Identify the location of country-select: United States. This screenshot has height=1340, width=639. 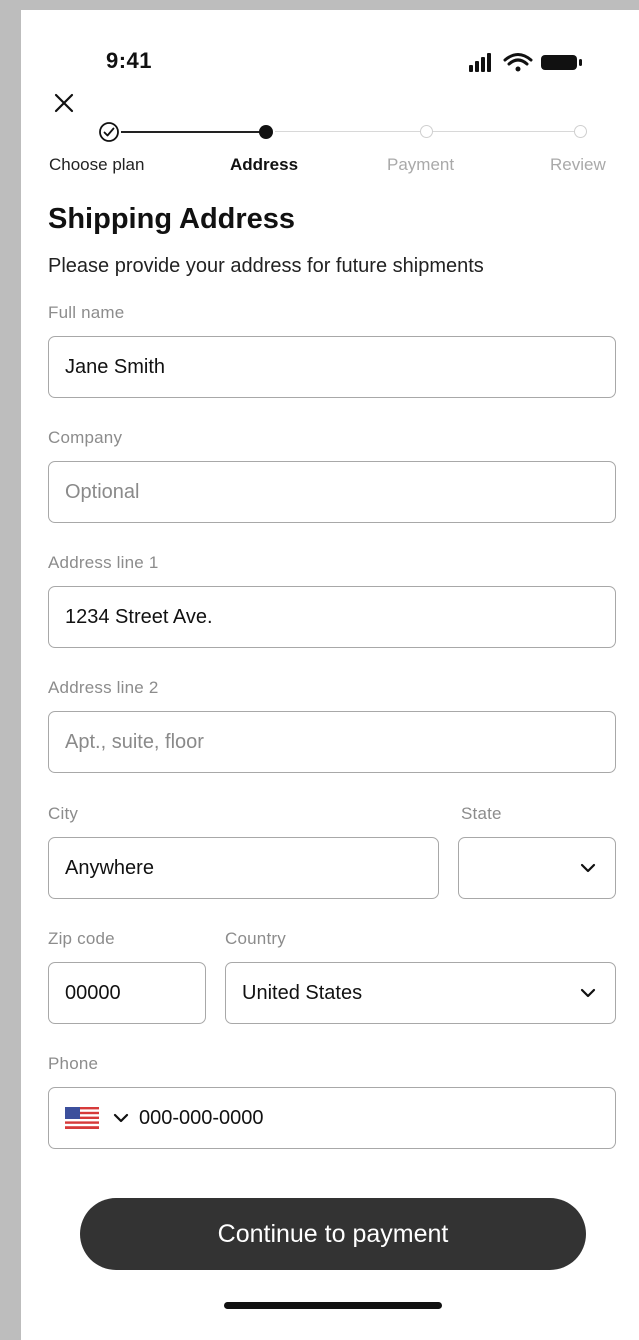
(420, 993).